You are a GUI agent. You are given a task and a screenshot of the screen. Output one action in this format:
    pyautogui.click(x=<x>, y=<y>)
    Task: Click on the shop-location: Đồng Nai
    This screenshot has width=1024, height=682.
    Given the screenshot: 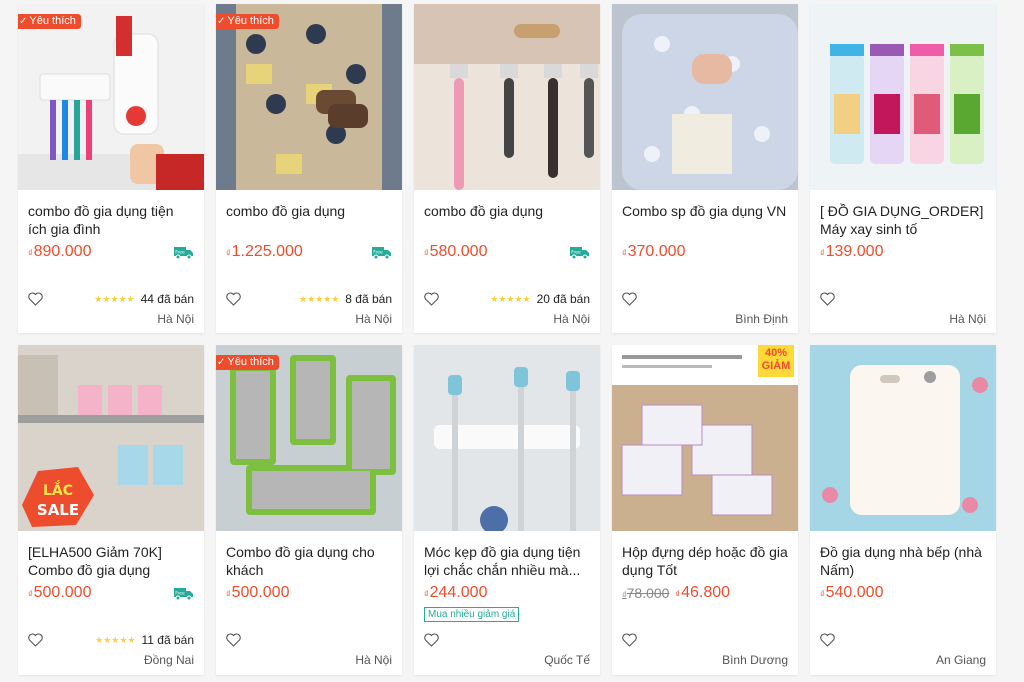 What is the action you would take?
    pyautogui.click(x=168, y=660)
    